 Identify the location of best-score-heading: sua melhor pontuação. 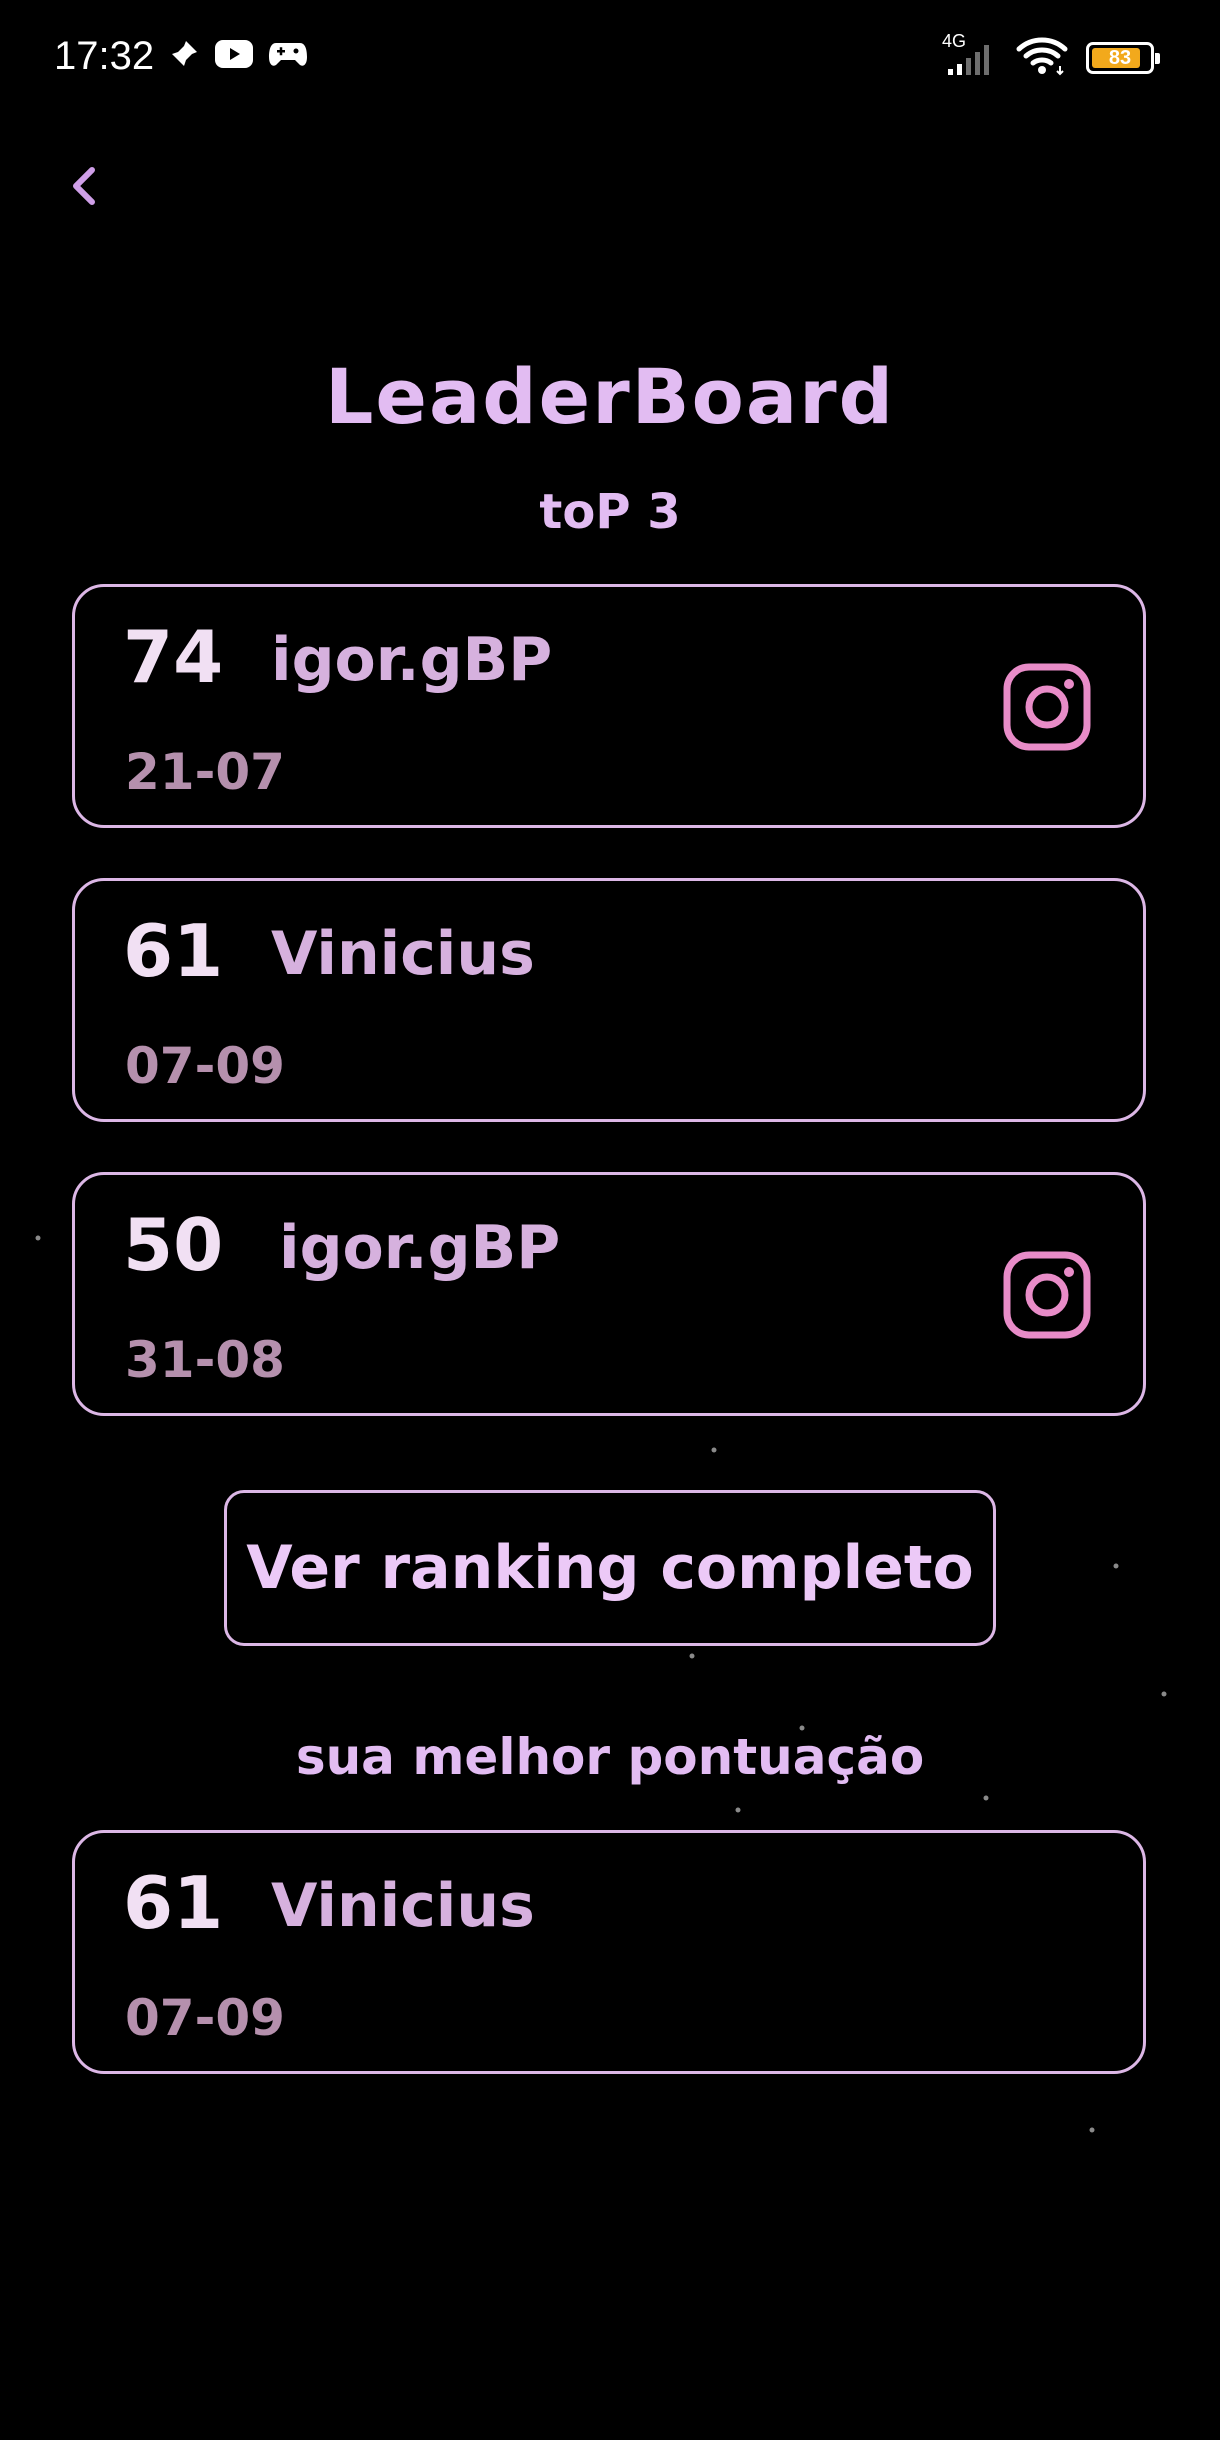
(610, 1757).